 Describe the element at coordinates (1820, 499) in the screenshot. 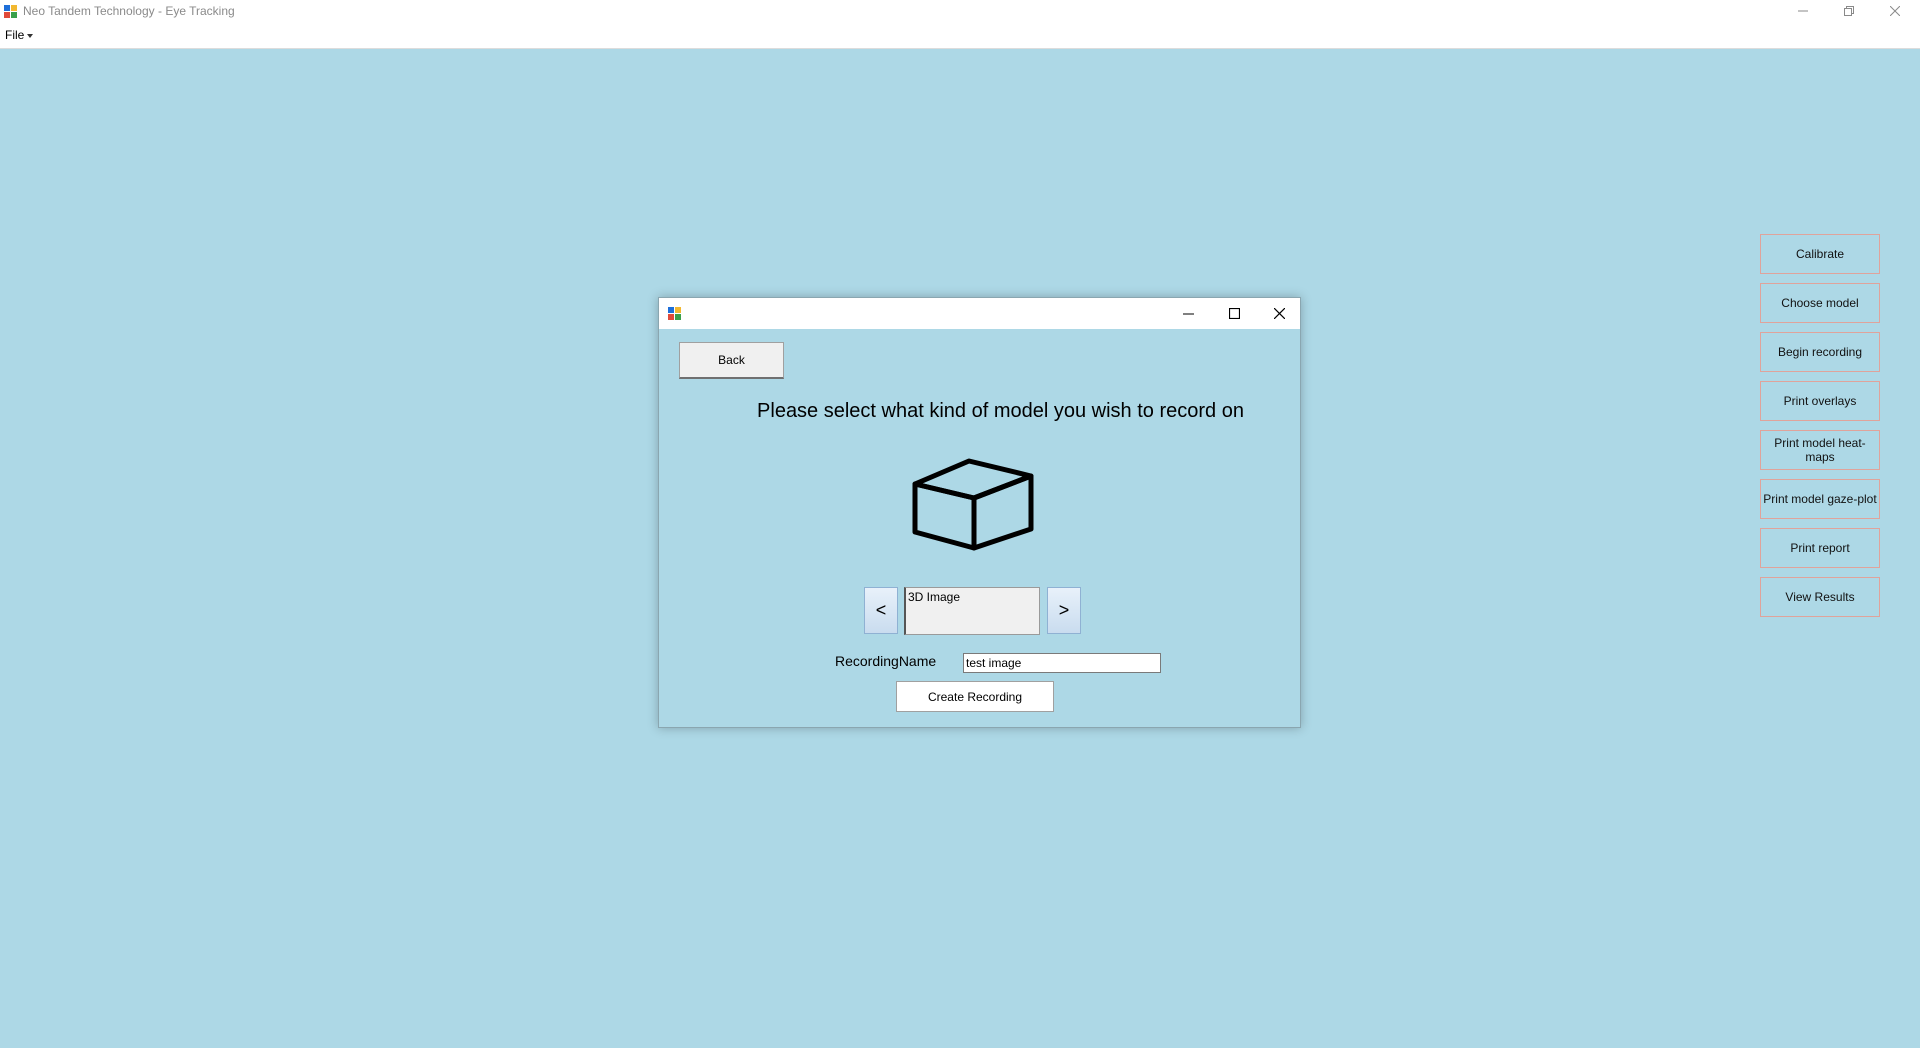

I see `print-gaze-plot-button: Print model gaze-plot` at that location.